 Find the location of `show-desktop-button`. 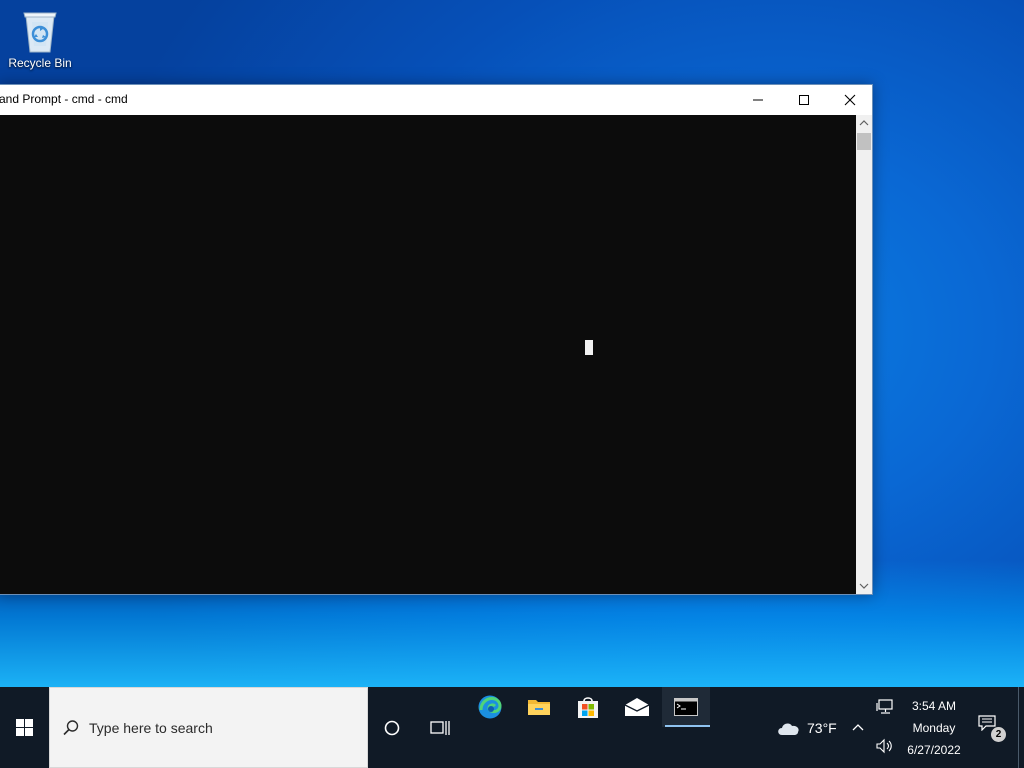

show-desktop-button is located at coordinates (1021, 727).